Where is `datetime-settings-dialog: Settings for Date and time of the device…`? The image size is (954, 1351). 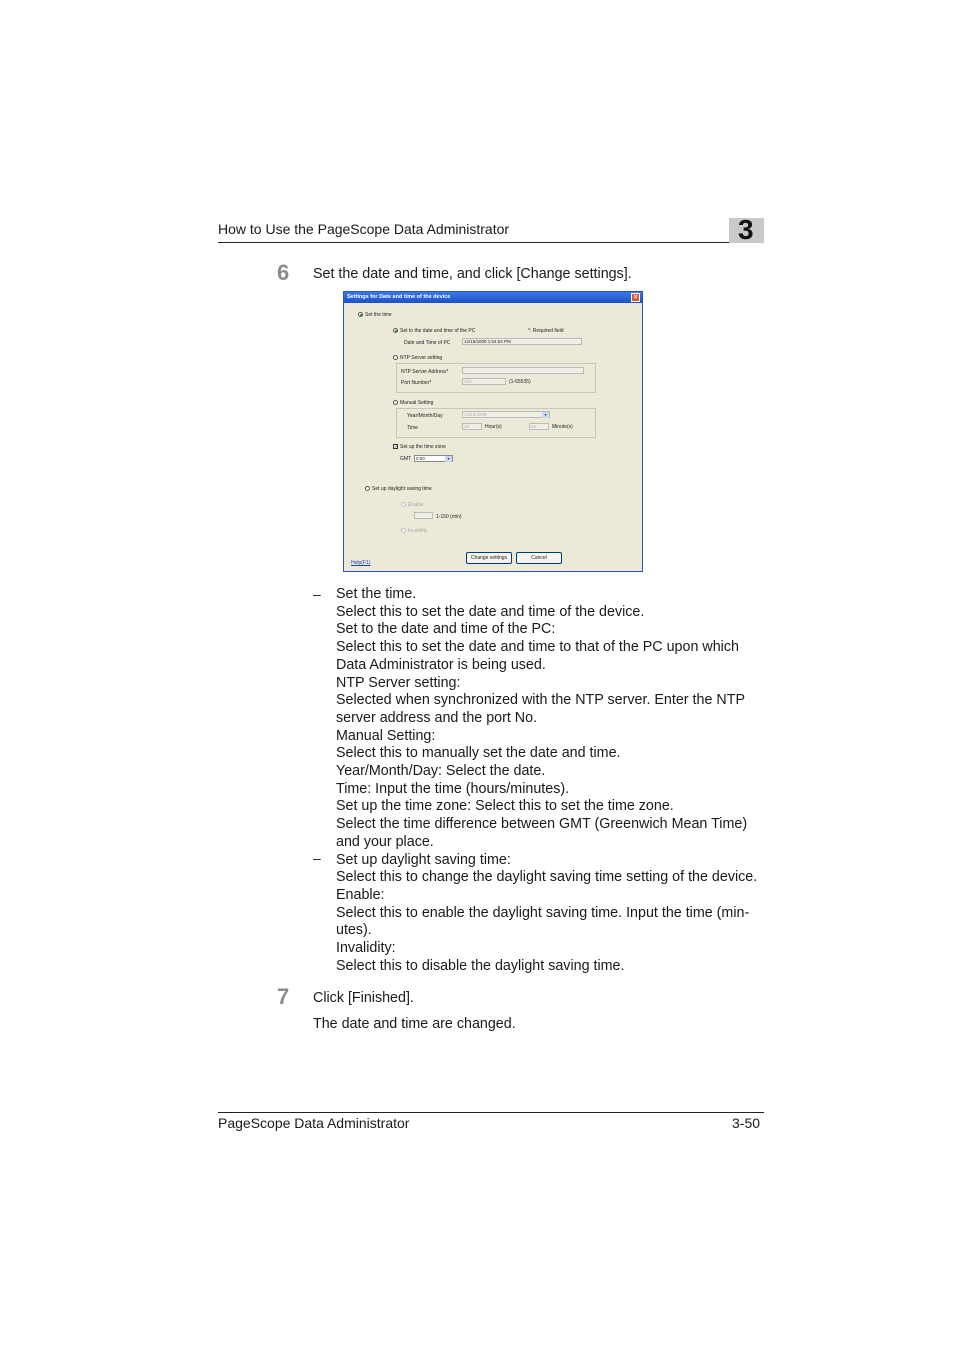
datetime-settings-dialog: Settings for Date and time of the device… is located at coordinates (493, 431).